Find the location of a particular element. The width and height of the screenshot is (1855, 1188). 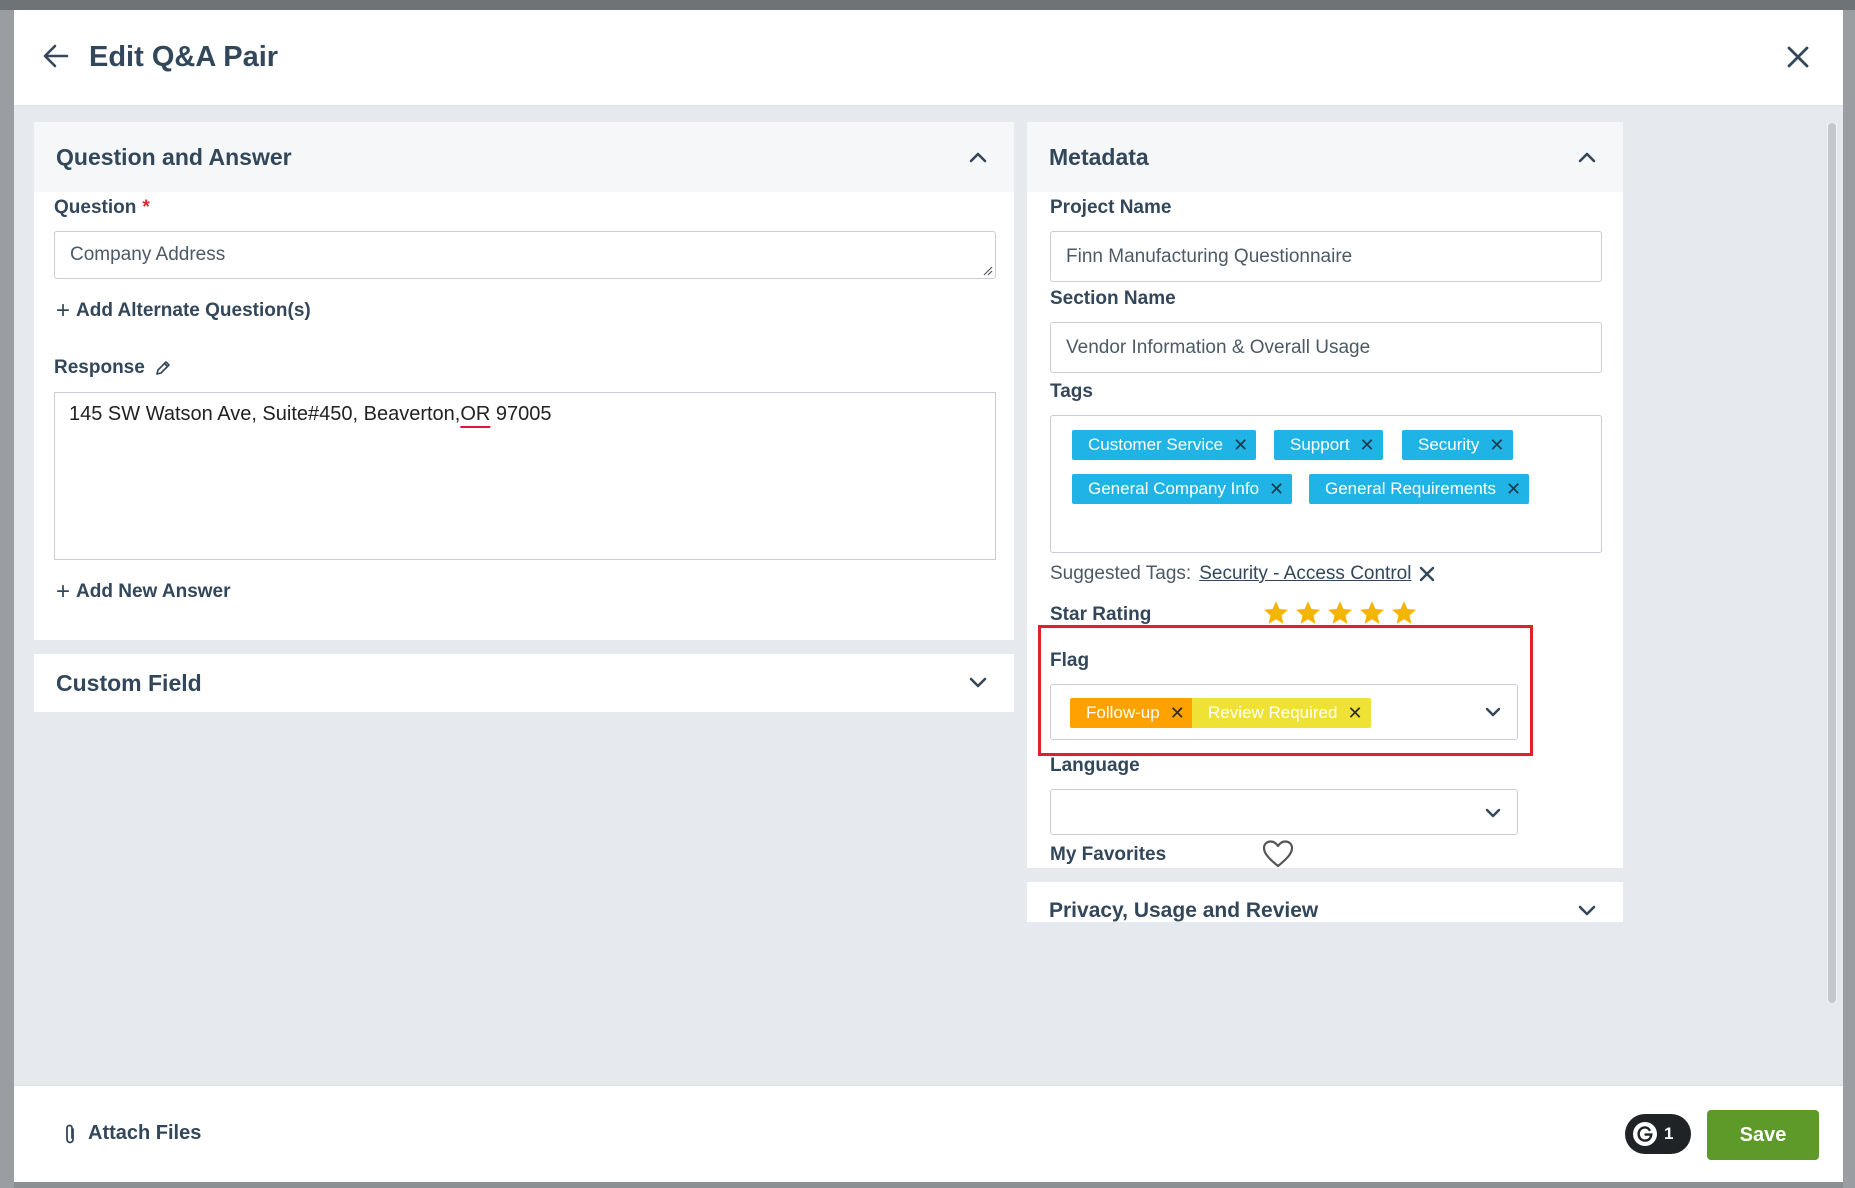

metadata-scrollbar is located at coordinates (1832, 563).